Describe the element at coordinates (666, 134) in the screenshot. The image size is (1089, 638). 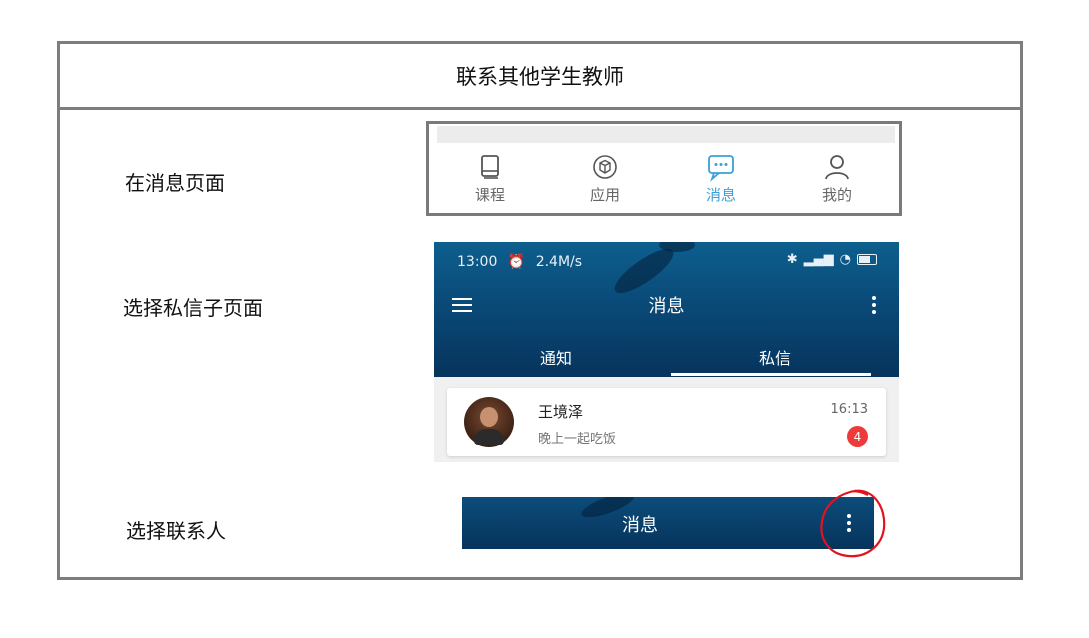
I see `nav-top-strip` at that location.